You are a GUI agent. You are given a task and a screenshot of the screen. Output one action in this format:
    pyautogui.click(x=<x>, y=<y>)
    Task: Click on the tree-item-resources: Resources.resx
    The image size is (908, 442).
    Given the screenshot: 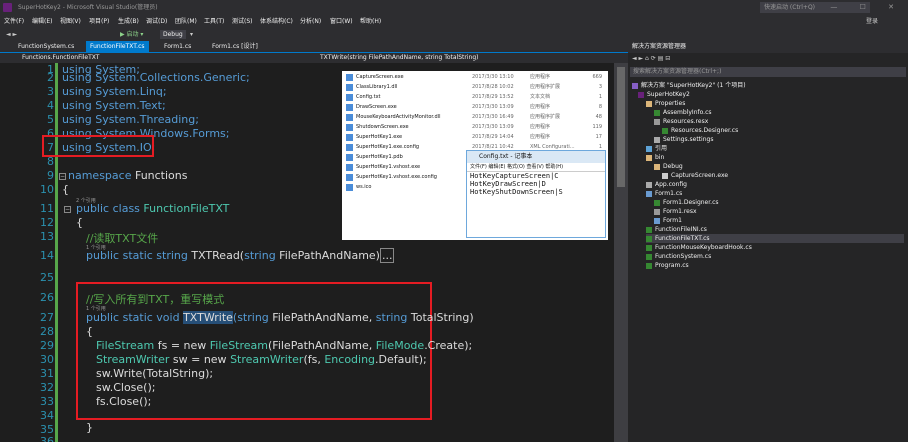 What is the action you would take?
    pyautogui.click(x=681, y=121)
    